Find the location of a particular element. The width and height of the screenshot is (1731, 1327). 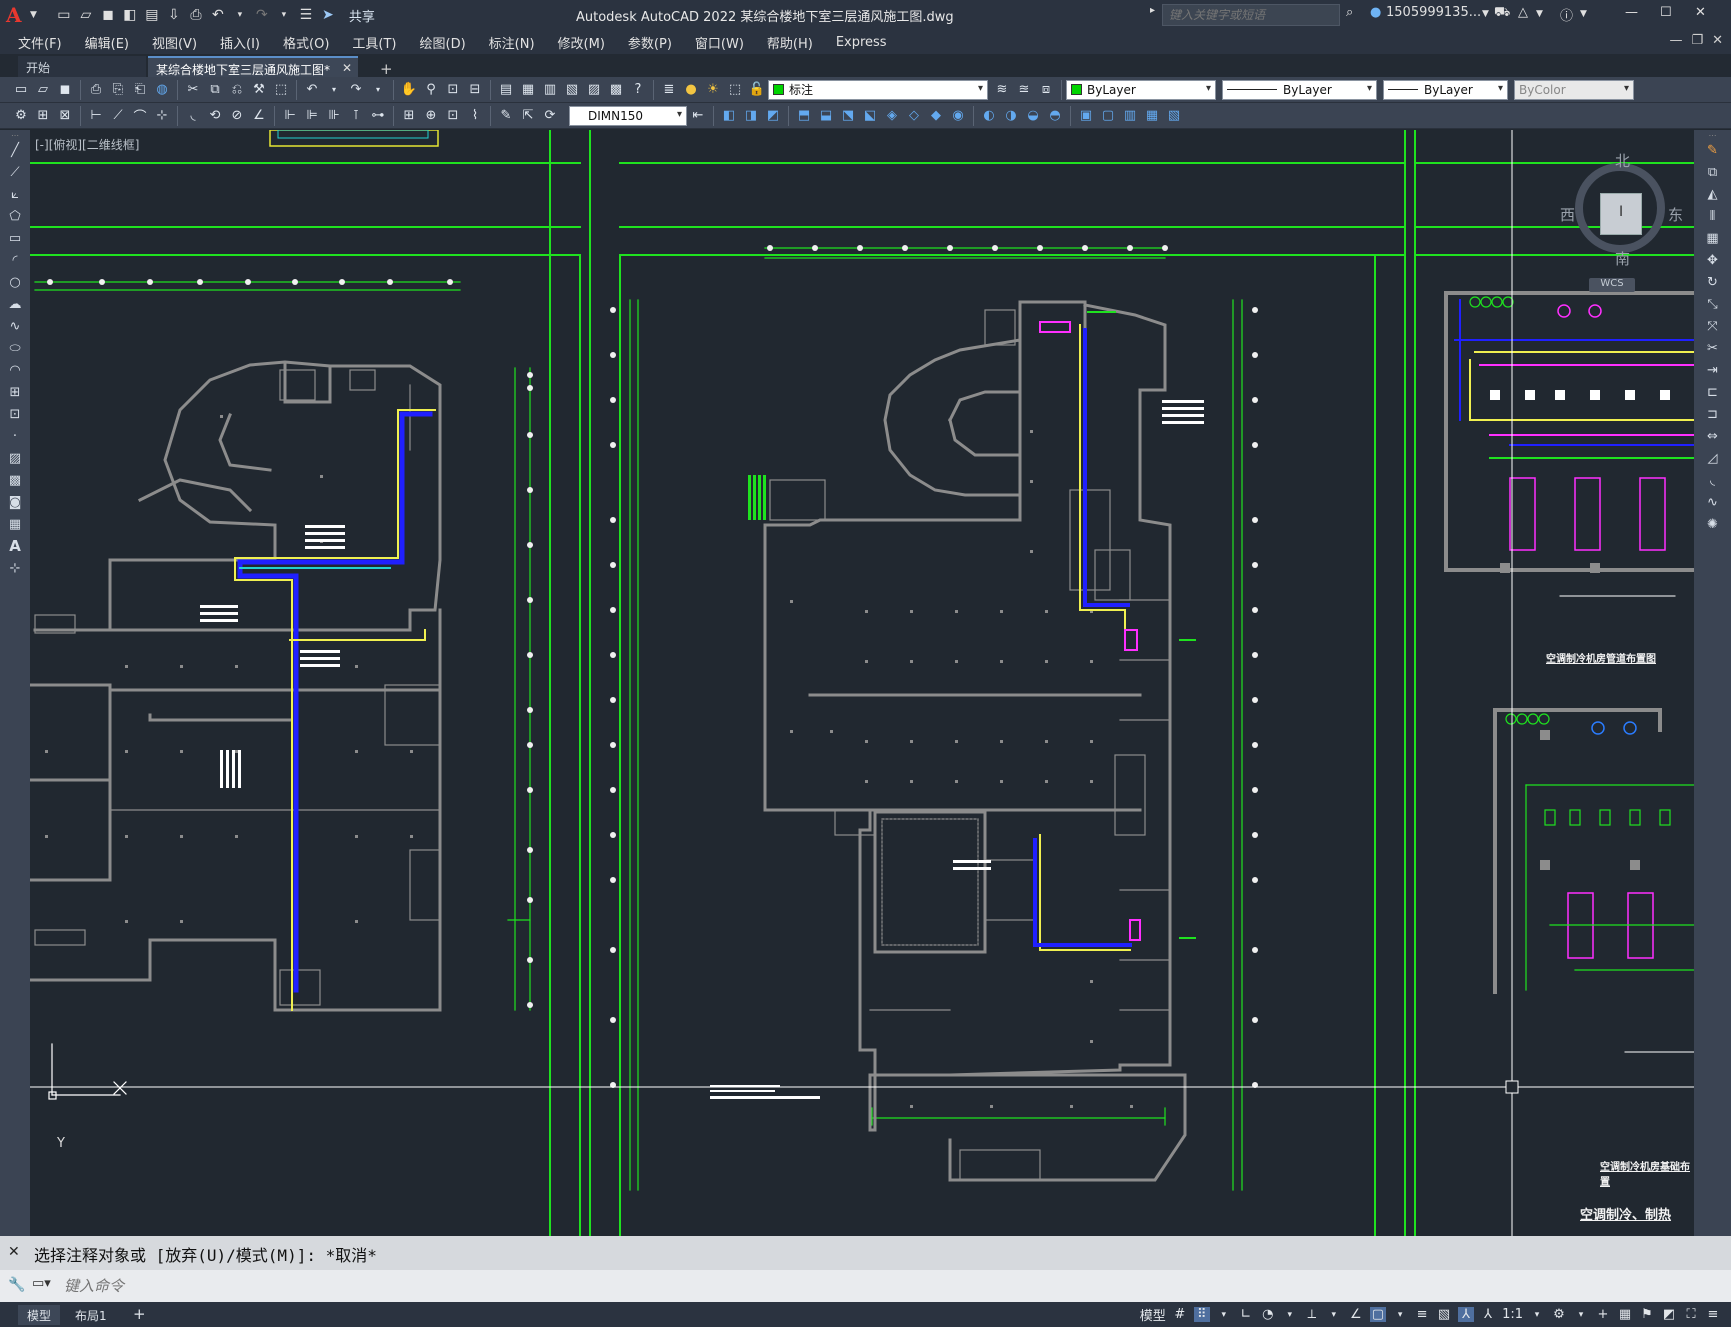

menu-parametric: 参数(P) is located at coordinates (650, 42).